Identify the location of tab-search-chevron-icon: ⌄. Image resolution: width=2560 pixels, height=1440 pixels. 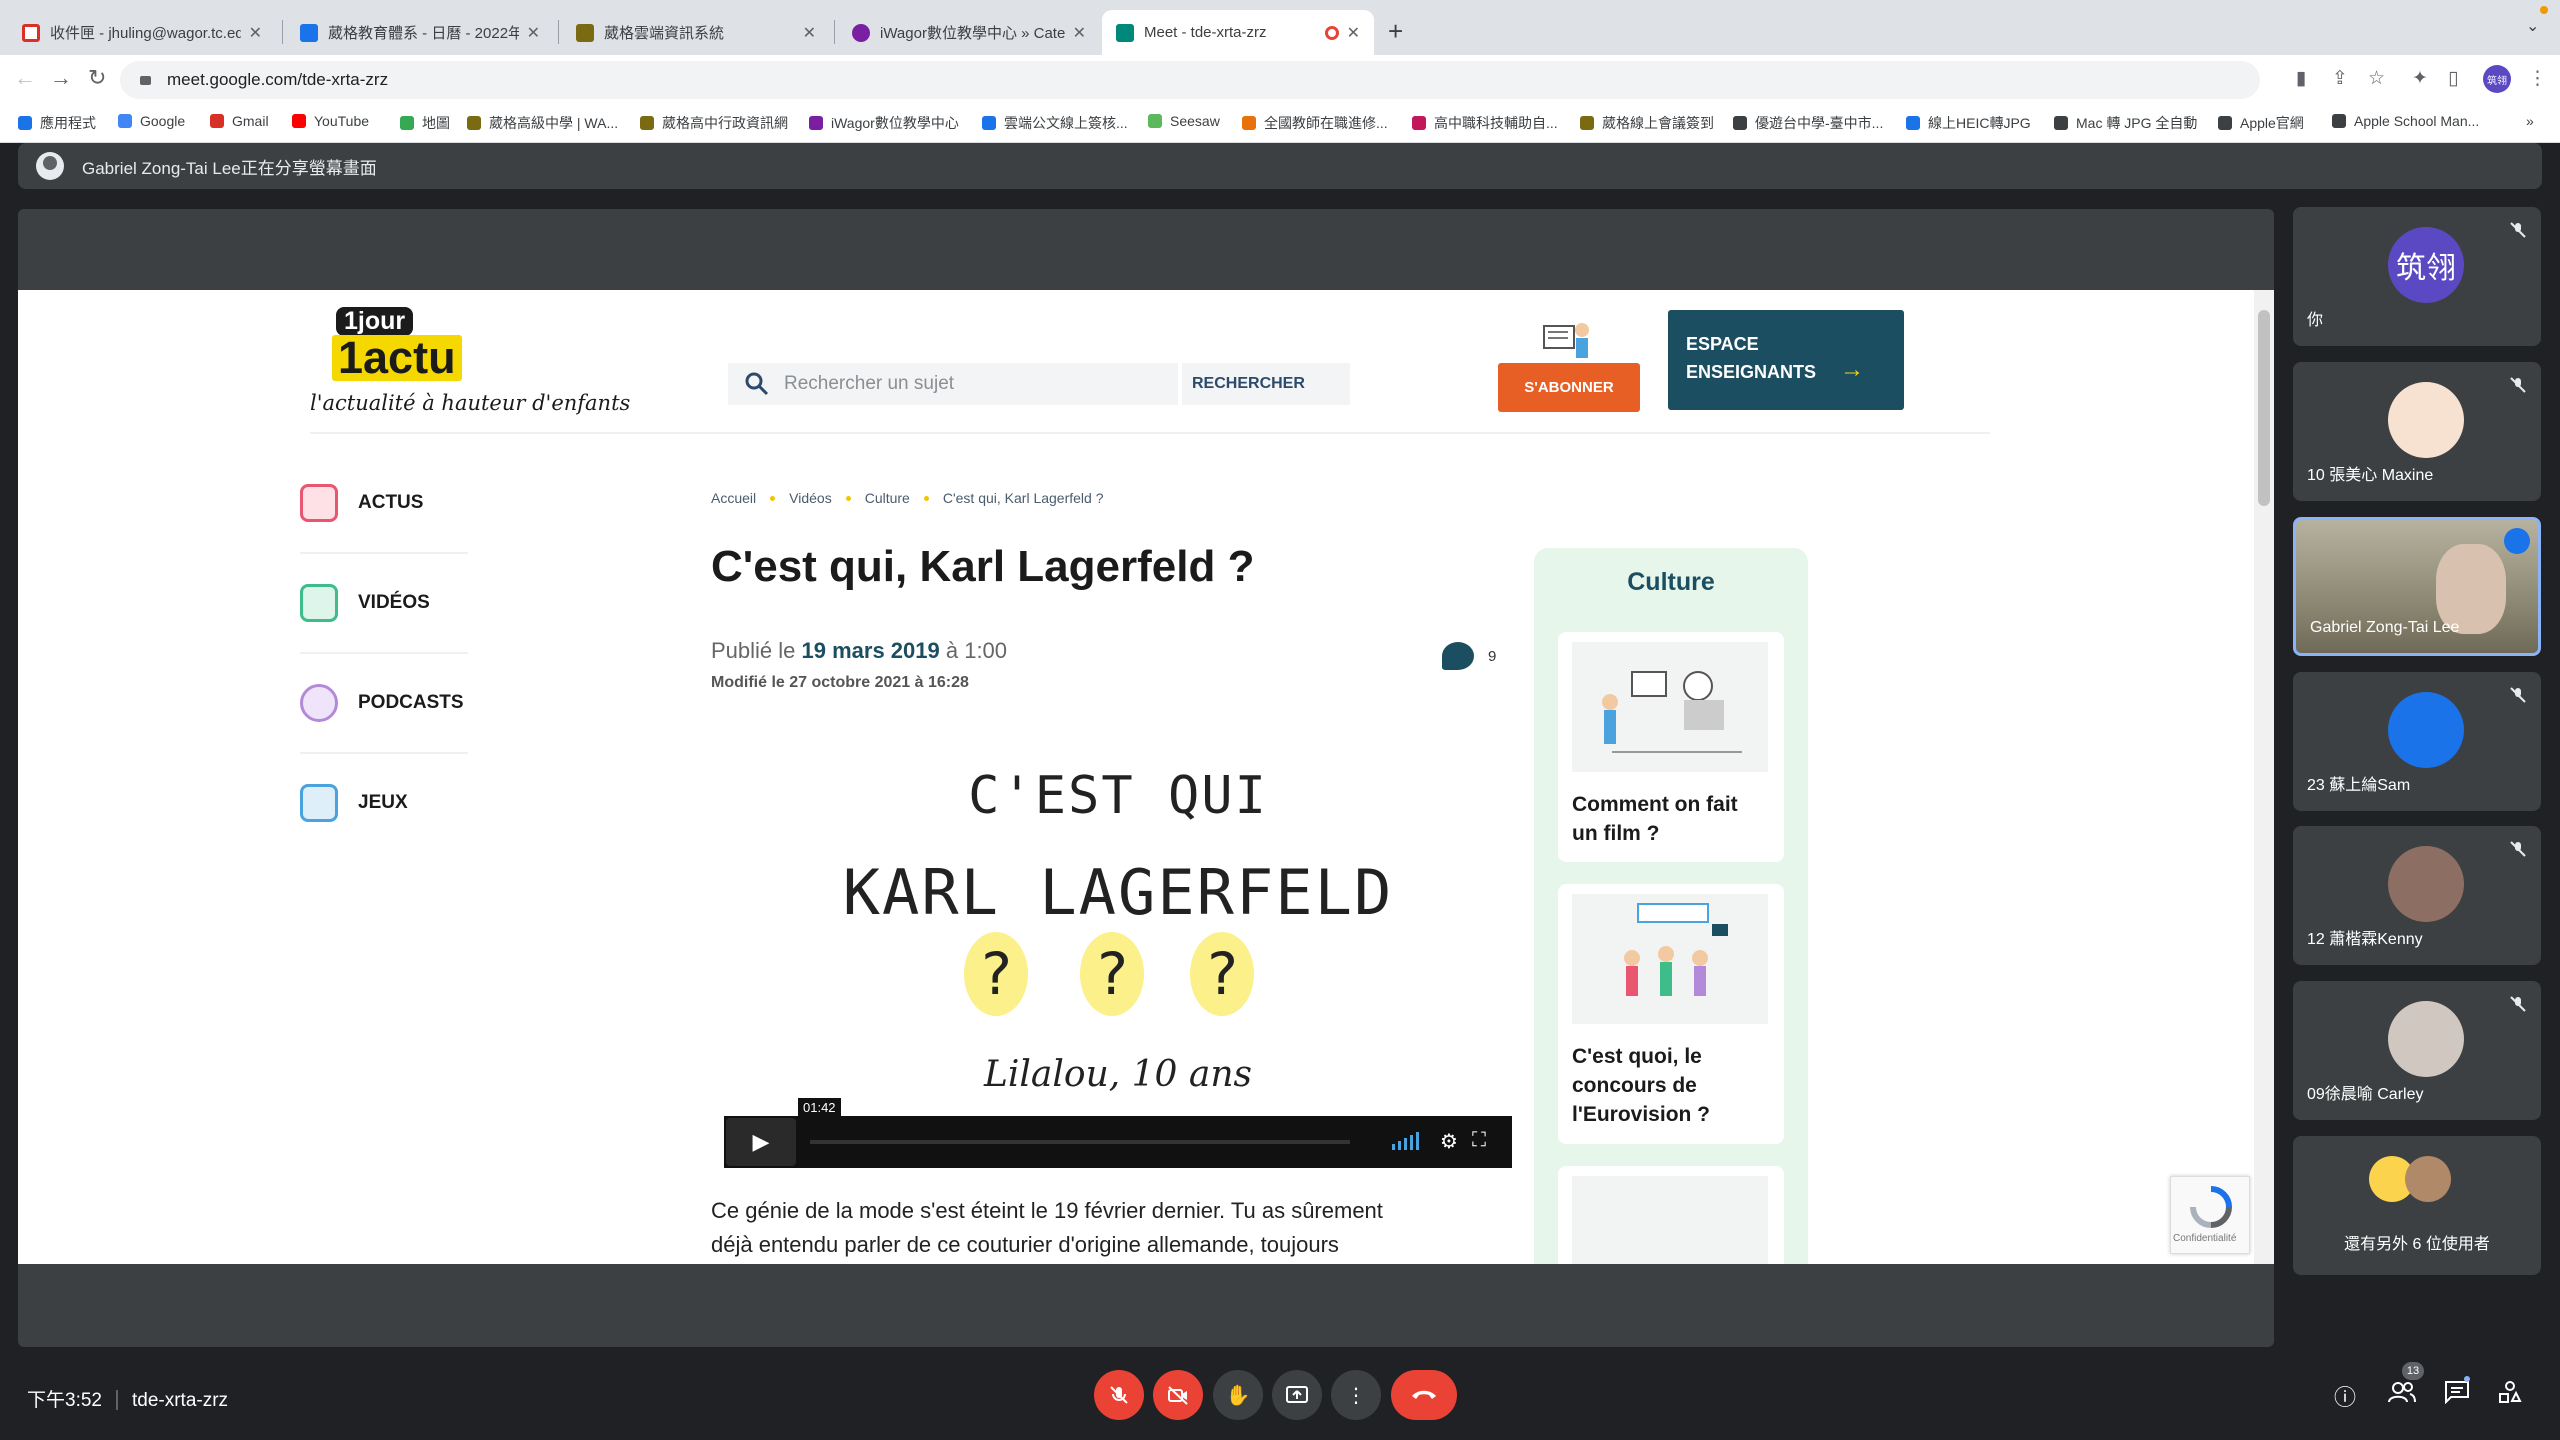
(2532, 26).